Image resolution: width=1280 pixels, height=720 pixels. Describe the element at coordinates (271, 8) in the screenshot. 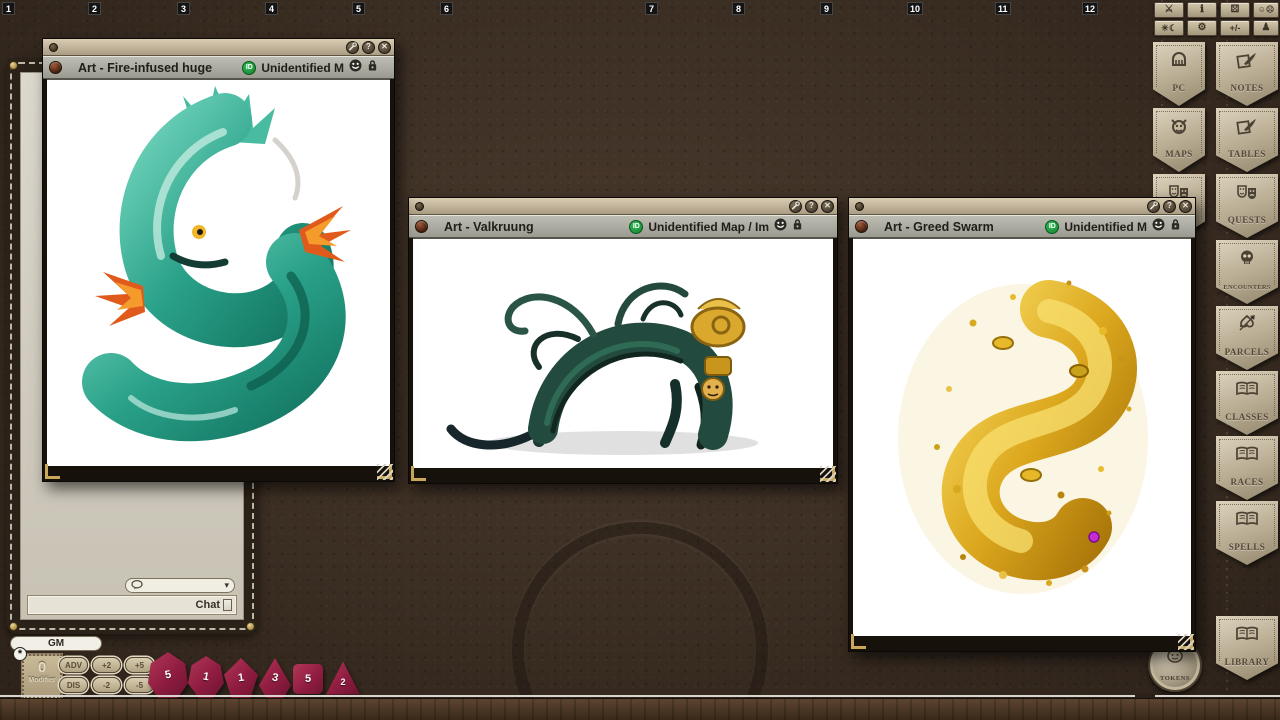

I see `hotkey-slot-4: 4` at that location.